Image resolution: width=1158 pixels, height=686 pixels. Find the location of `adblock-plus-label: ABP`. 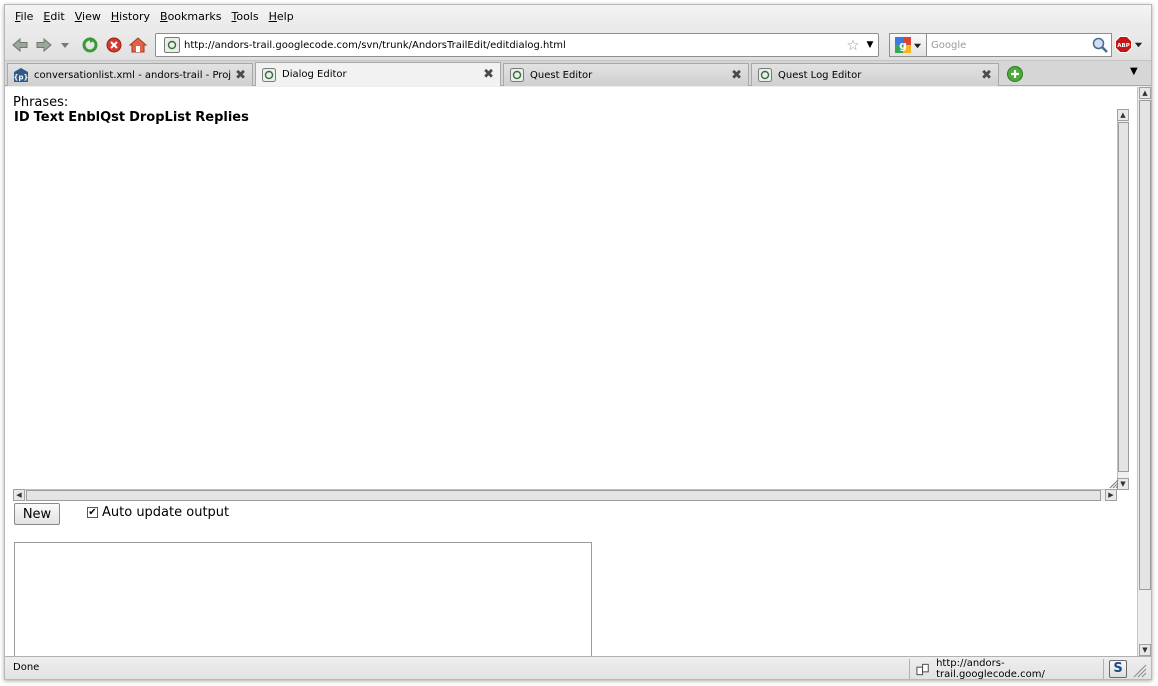

adblock-plus-label: ABP is located at coordinates (1123, 46).